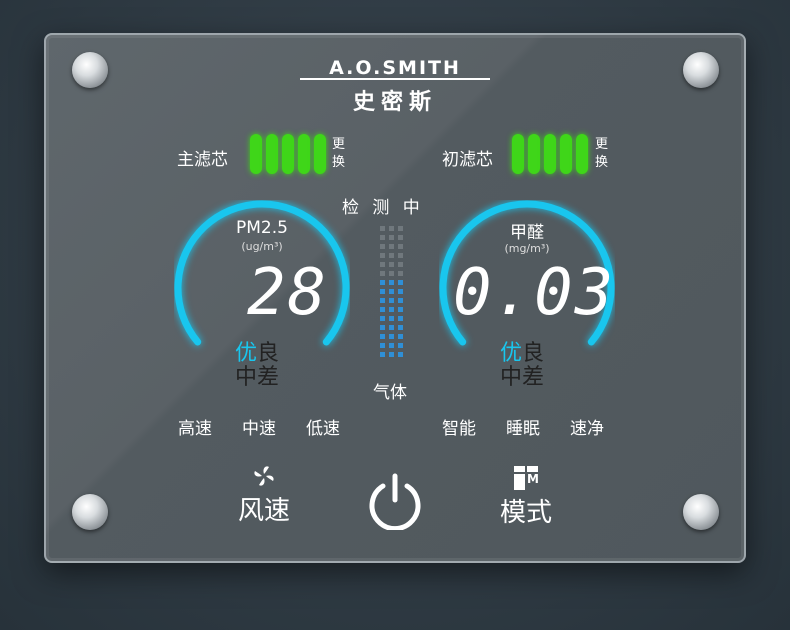 This screenshot has height=630, width=790. I want to click on mode-icon: M, so click(526, 478).